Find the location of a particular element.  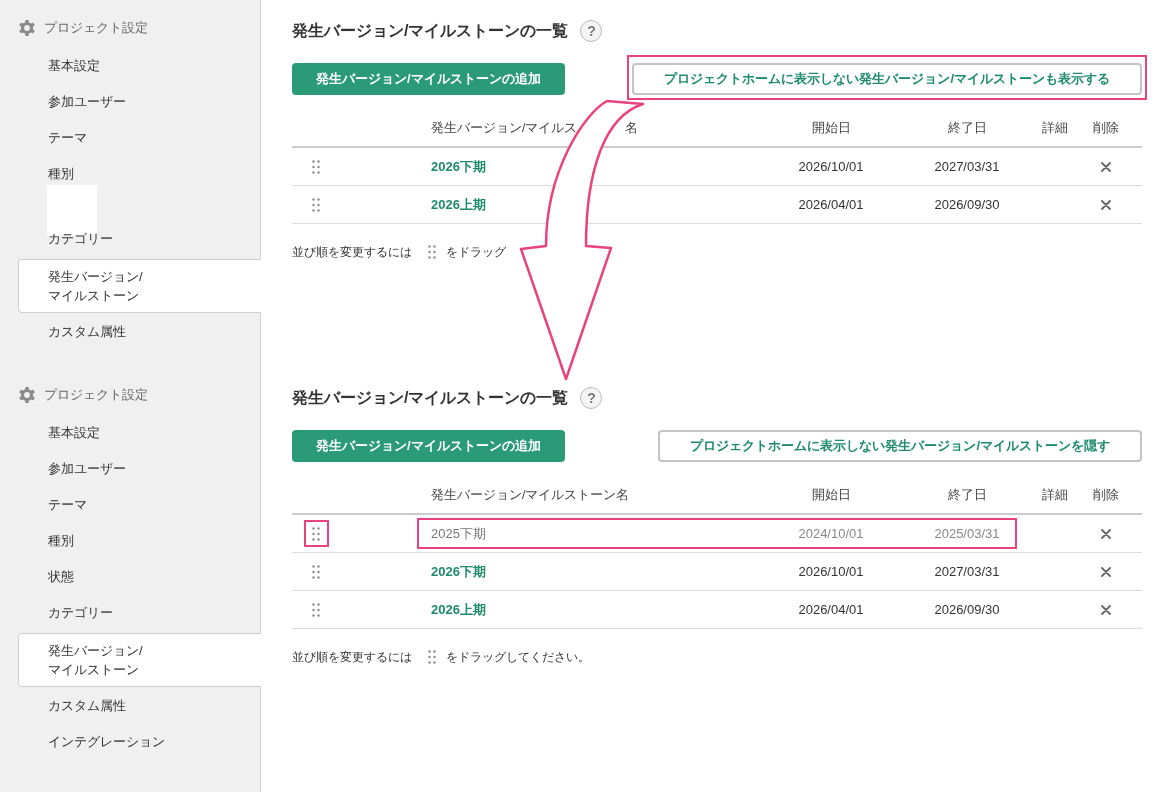

sort-hint-text: をドラッグしてください。 is located at coordinates (518, 657).